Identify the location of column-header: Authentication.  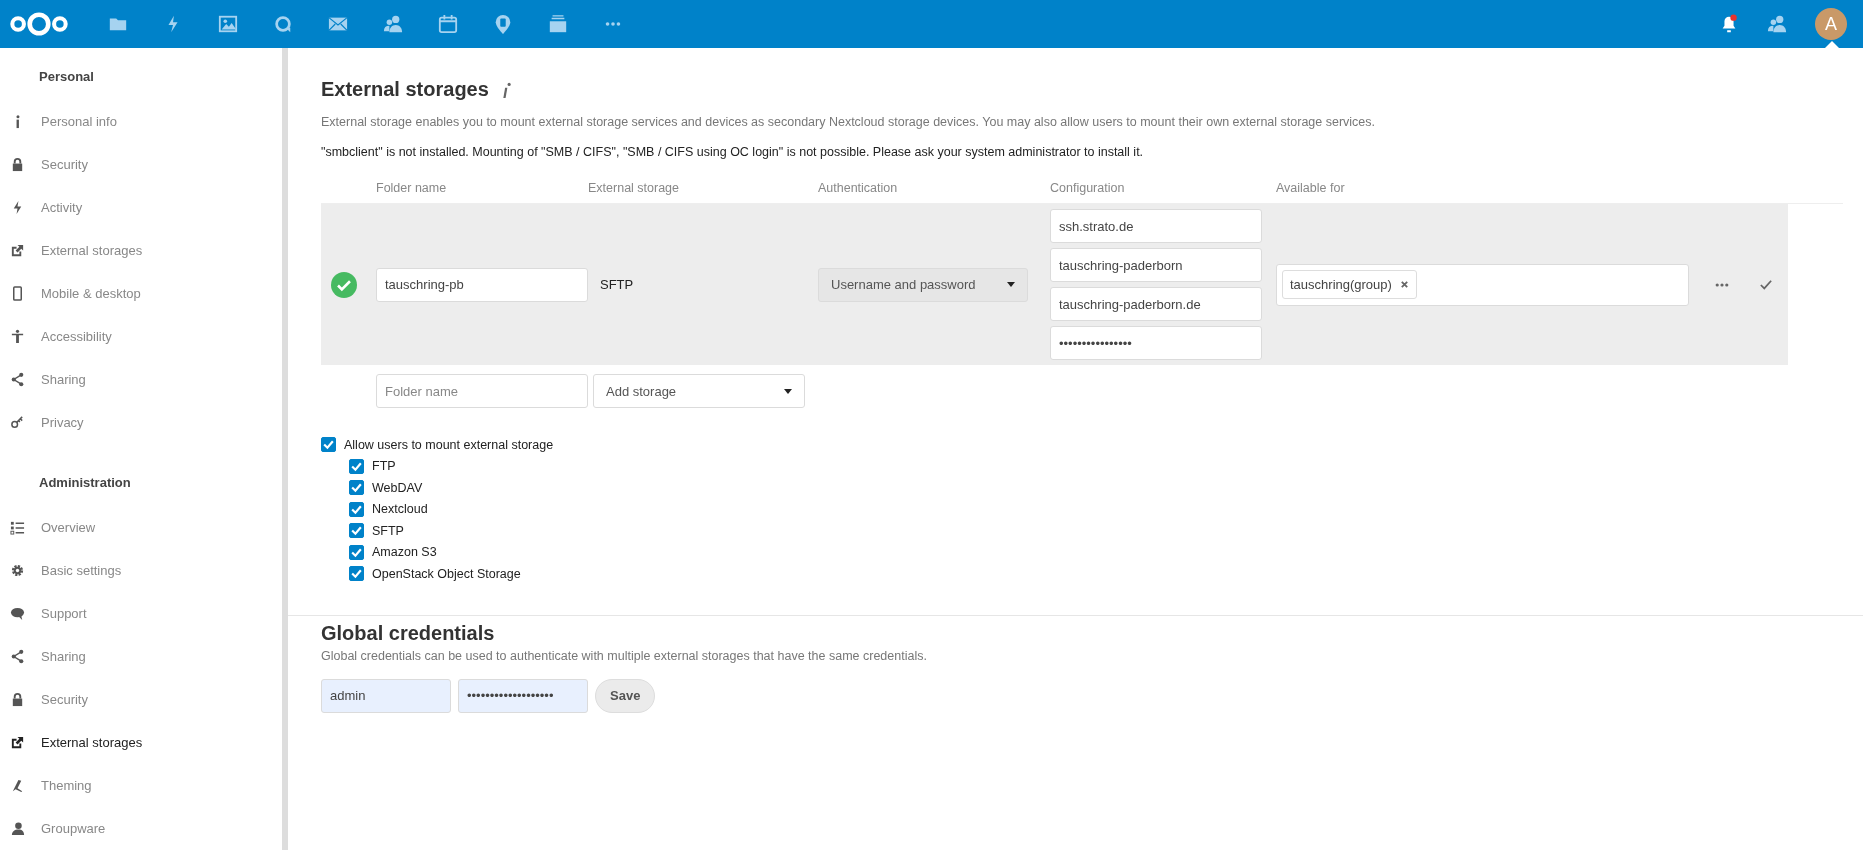
(858, 188).